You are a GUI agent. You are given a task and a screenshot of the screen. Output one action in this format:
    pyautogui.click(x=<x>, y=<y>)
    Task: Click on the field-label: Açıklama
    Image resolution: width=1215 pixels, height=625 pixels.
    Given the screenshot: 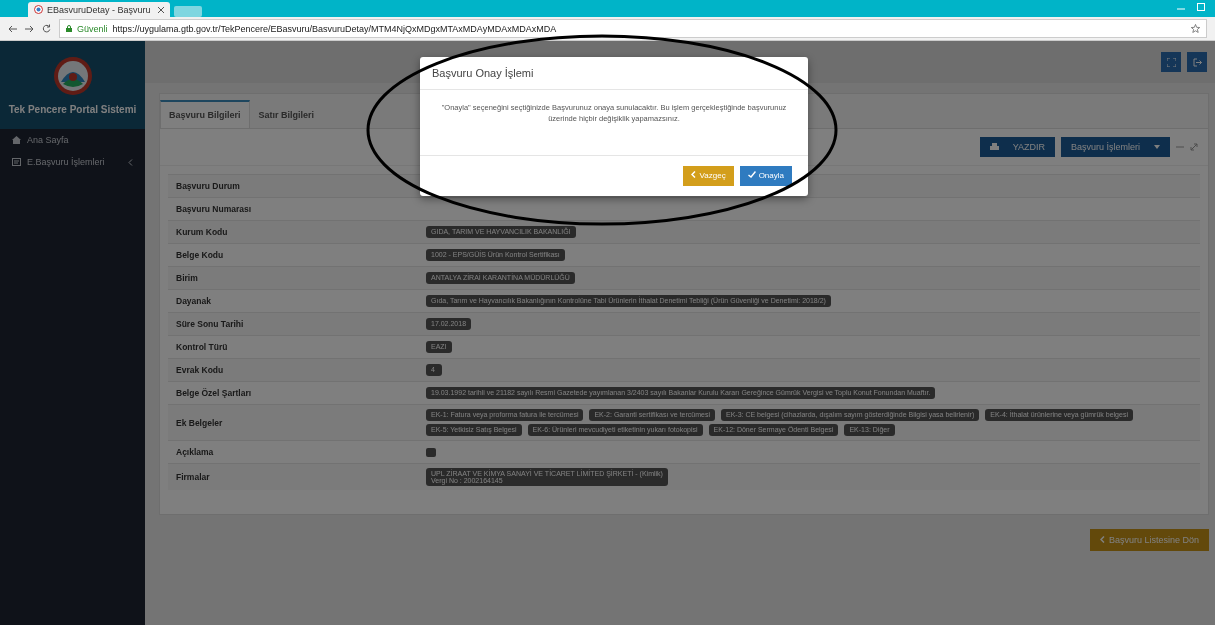 What is the action you would take?
    pyautogui.click(x=195, y=452)
    